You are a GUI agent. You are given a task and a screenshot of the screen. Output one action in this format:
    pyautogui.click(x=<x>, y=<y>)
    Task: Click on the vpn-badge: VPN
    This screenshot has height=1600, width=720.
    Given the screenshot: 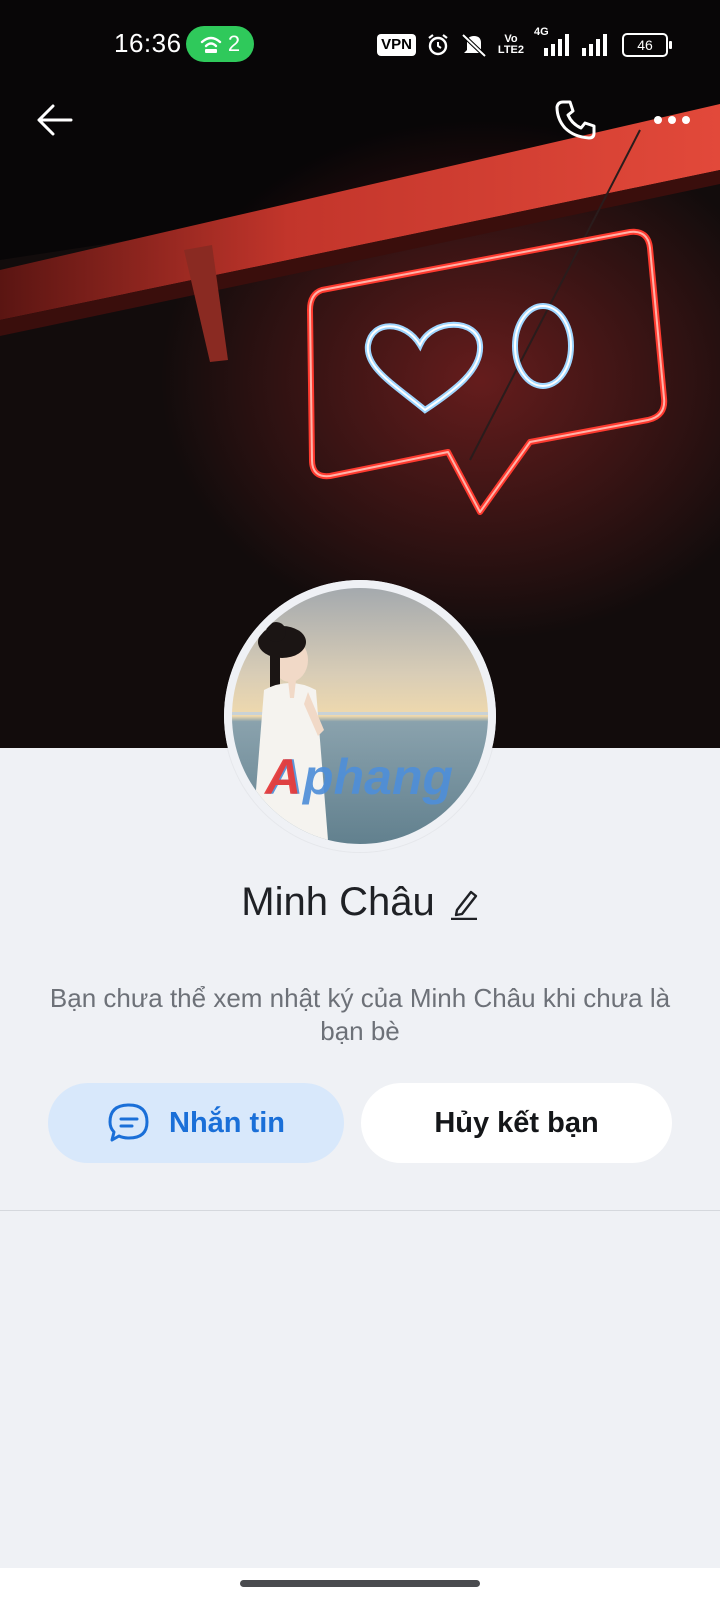 What is the action you would take?
    pyautogui.click(x=396, y=45)
    